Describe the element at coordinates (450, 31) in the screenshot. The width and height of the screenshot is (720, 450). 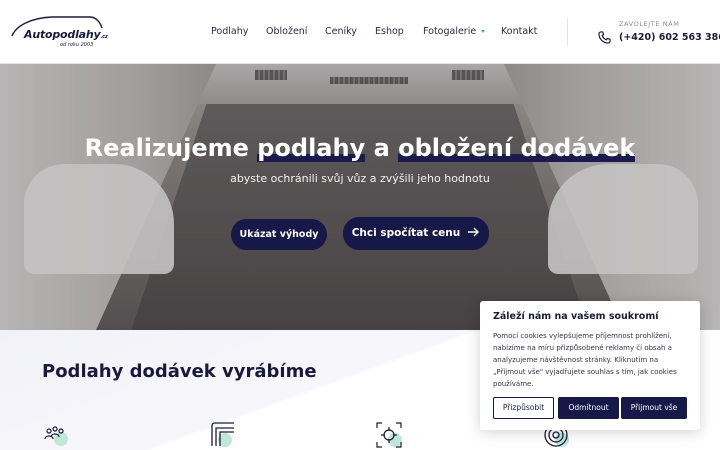
I see `nav-item-fotogalerie-label: Fotogalerie` at that location.